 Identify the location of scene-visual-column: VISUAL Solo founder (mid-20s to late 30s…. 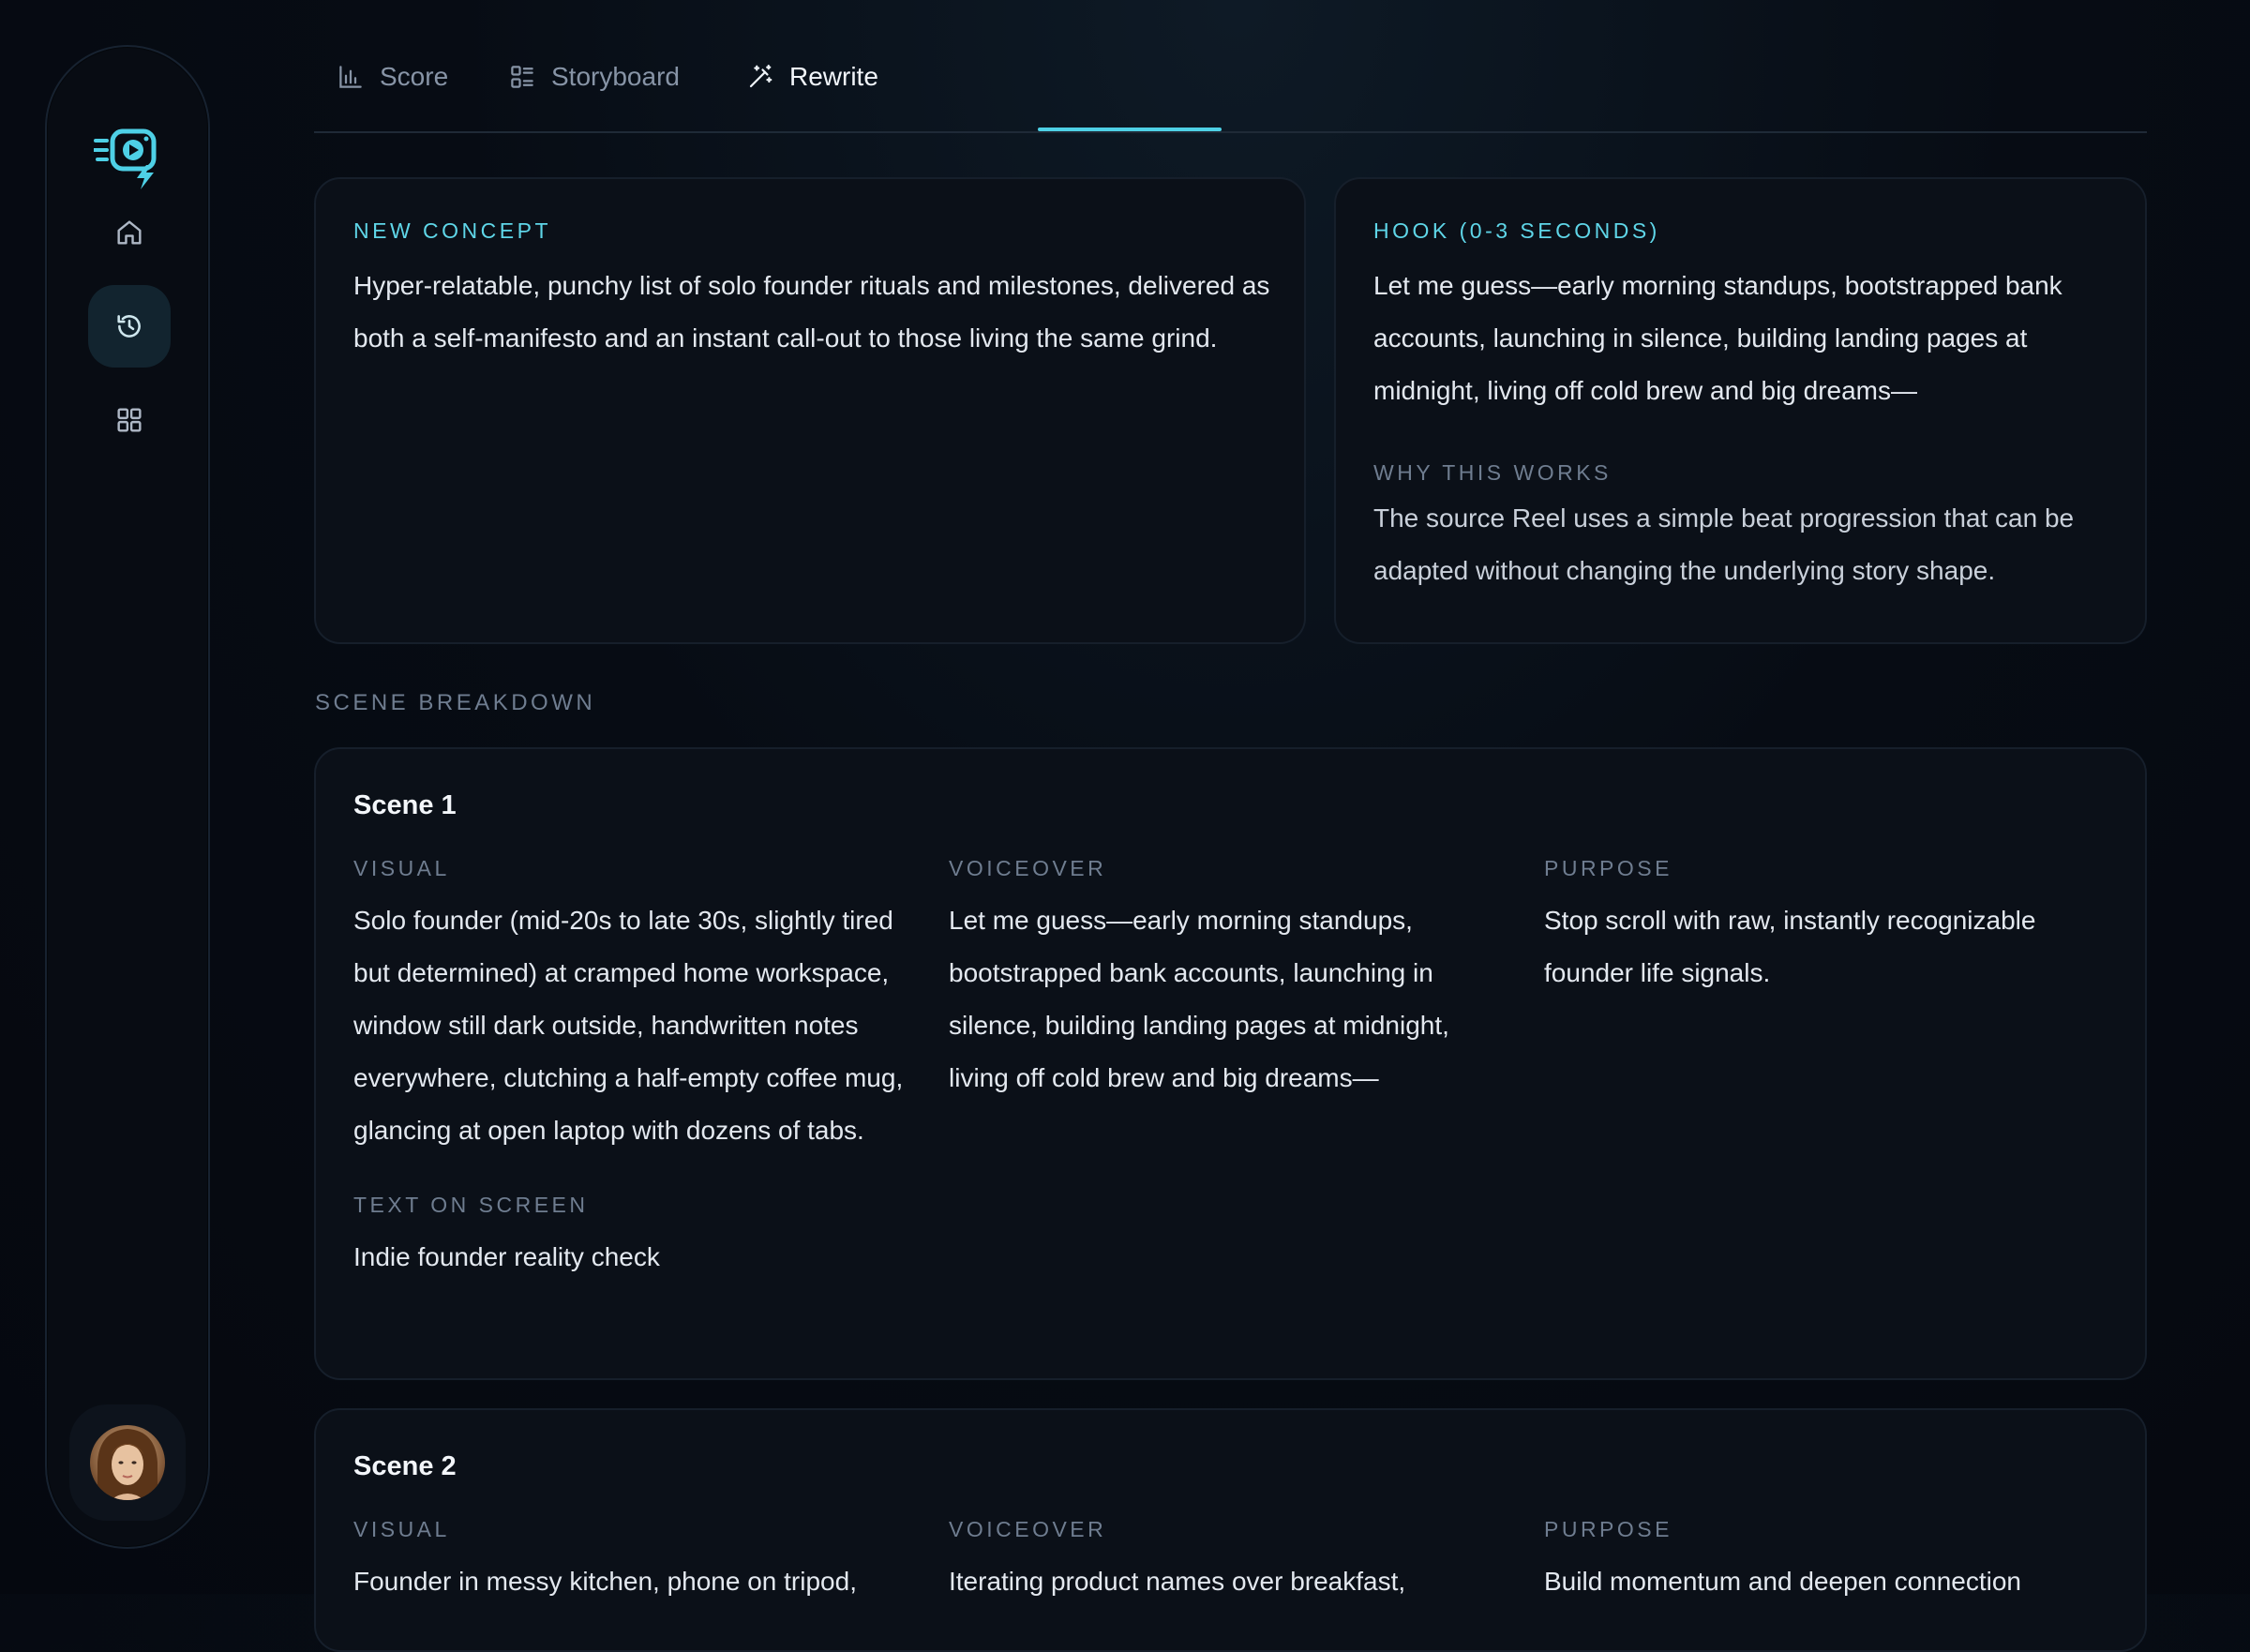
(630, 1070).